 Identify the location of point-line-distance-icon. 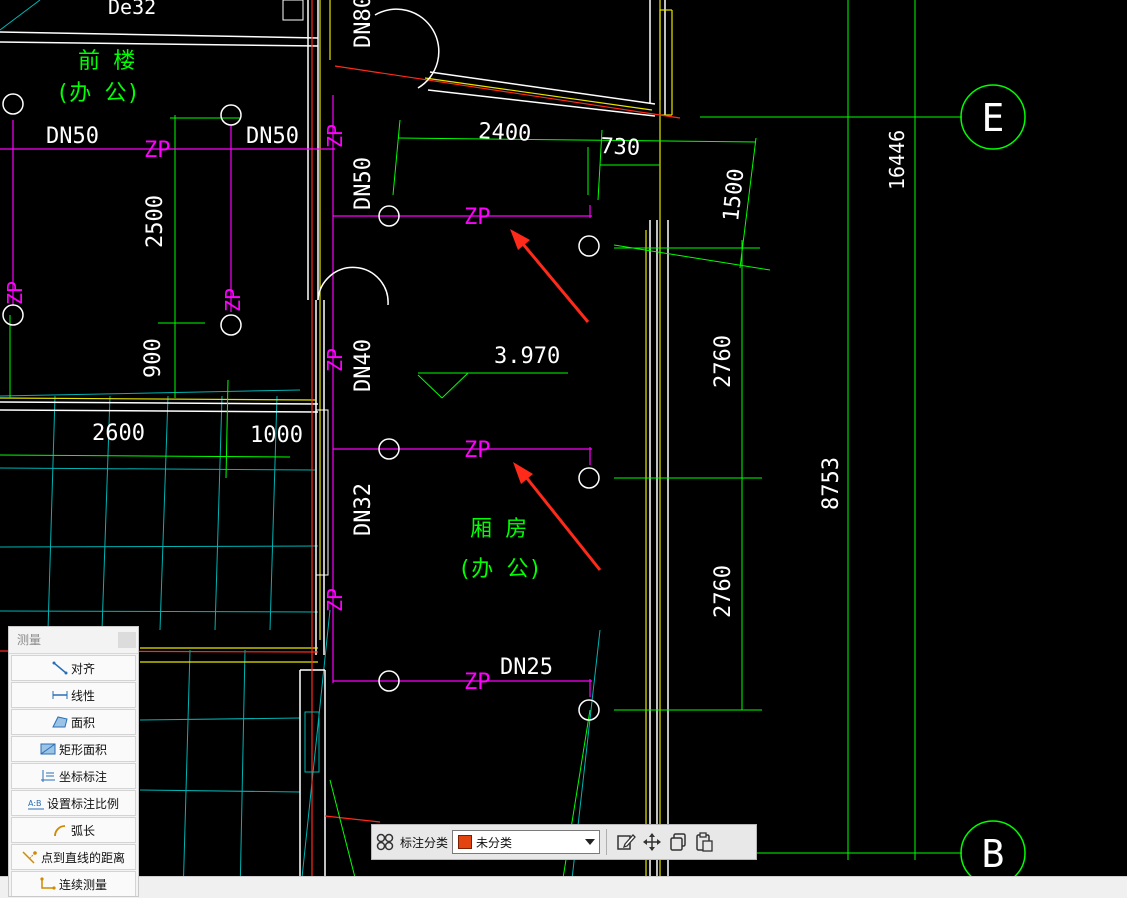
(29, 857).